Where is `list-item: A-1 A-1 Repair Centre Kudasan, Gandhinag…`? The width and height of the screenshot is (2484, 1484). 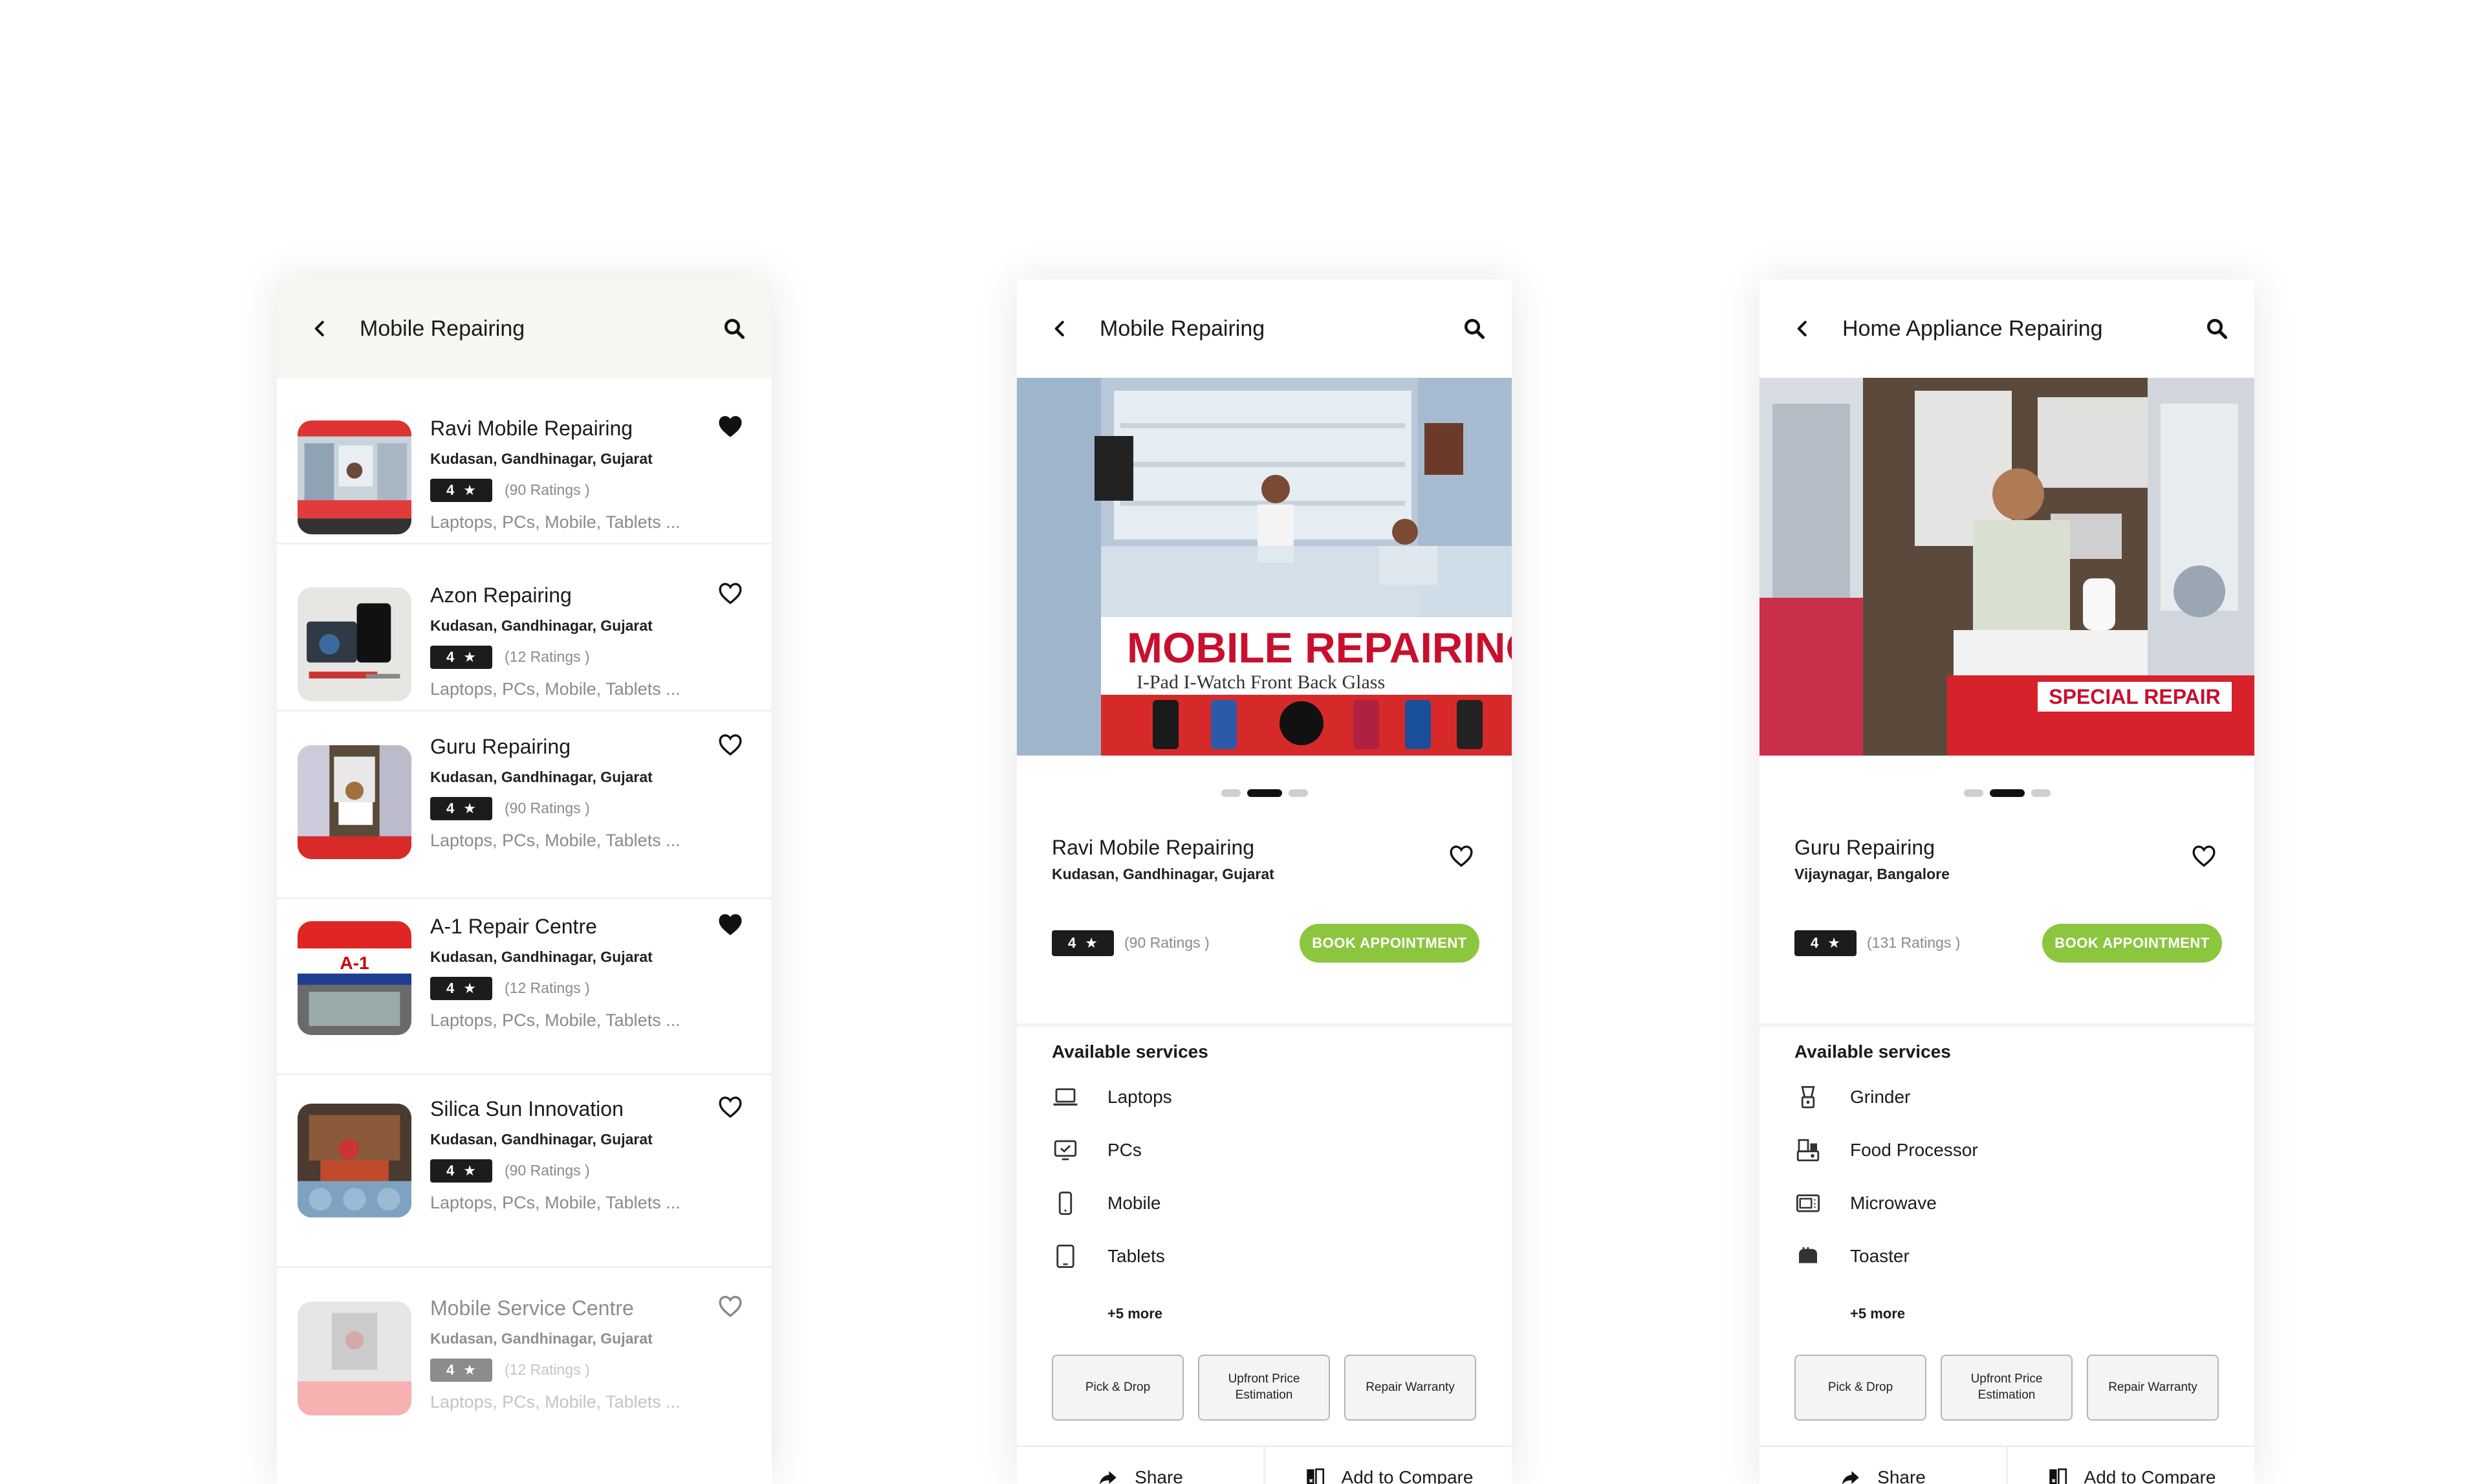
list-item: A-1 A-1 Repair Centre Kudasan, Gandhinag… is located at coordinates (524, 987).